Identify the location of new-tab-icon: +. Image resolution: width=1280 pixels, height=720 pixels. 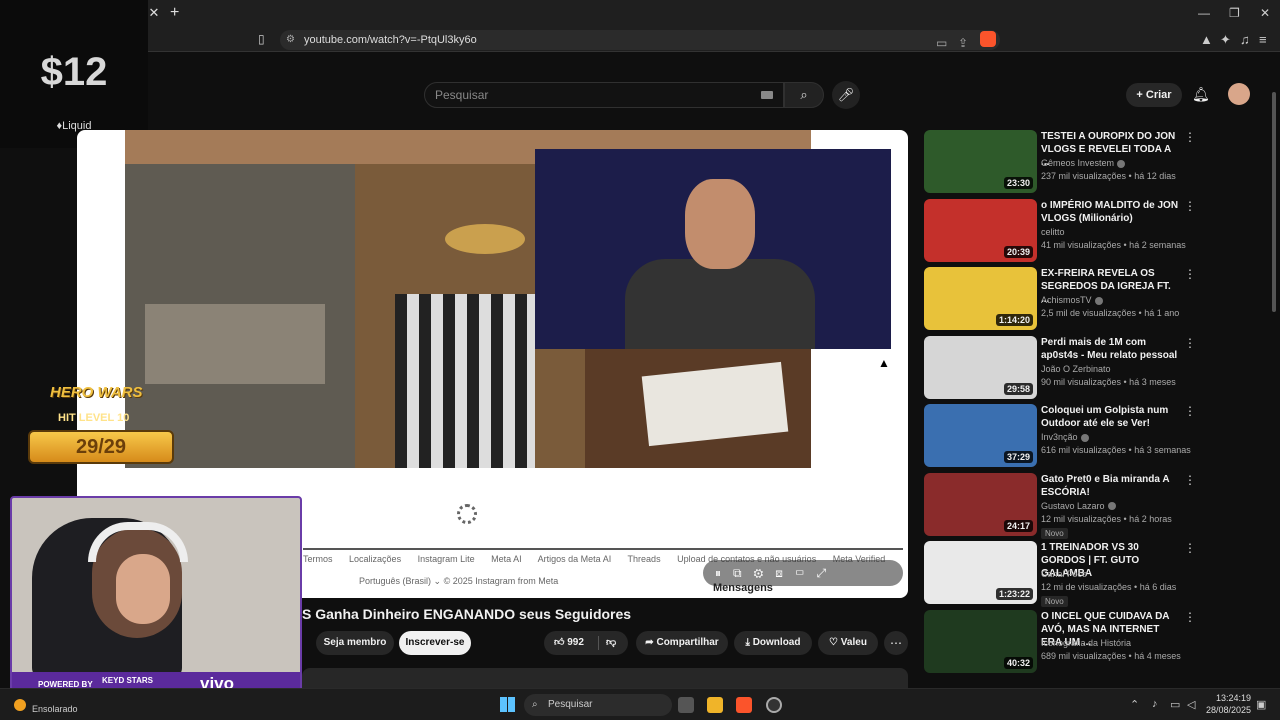
(174, 13).